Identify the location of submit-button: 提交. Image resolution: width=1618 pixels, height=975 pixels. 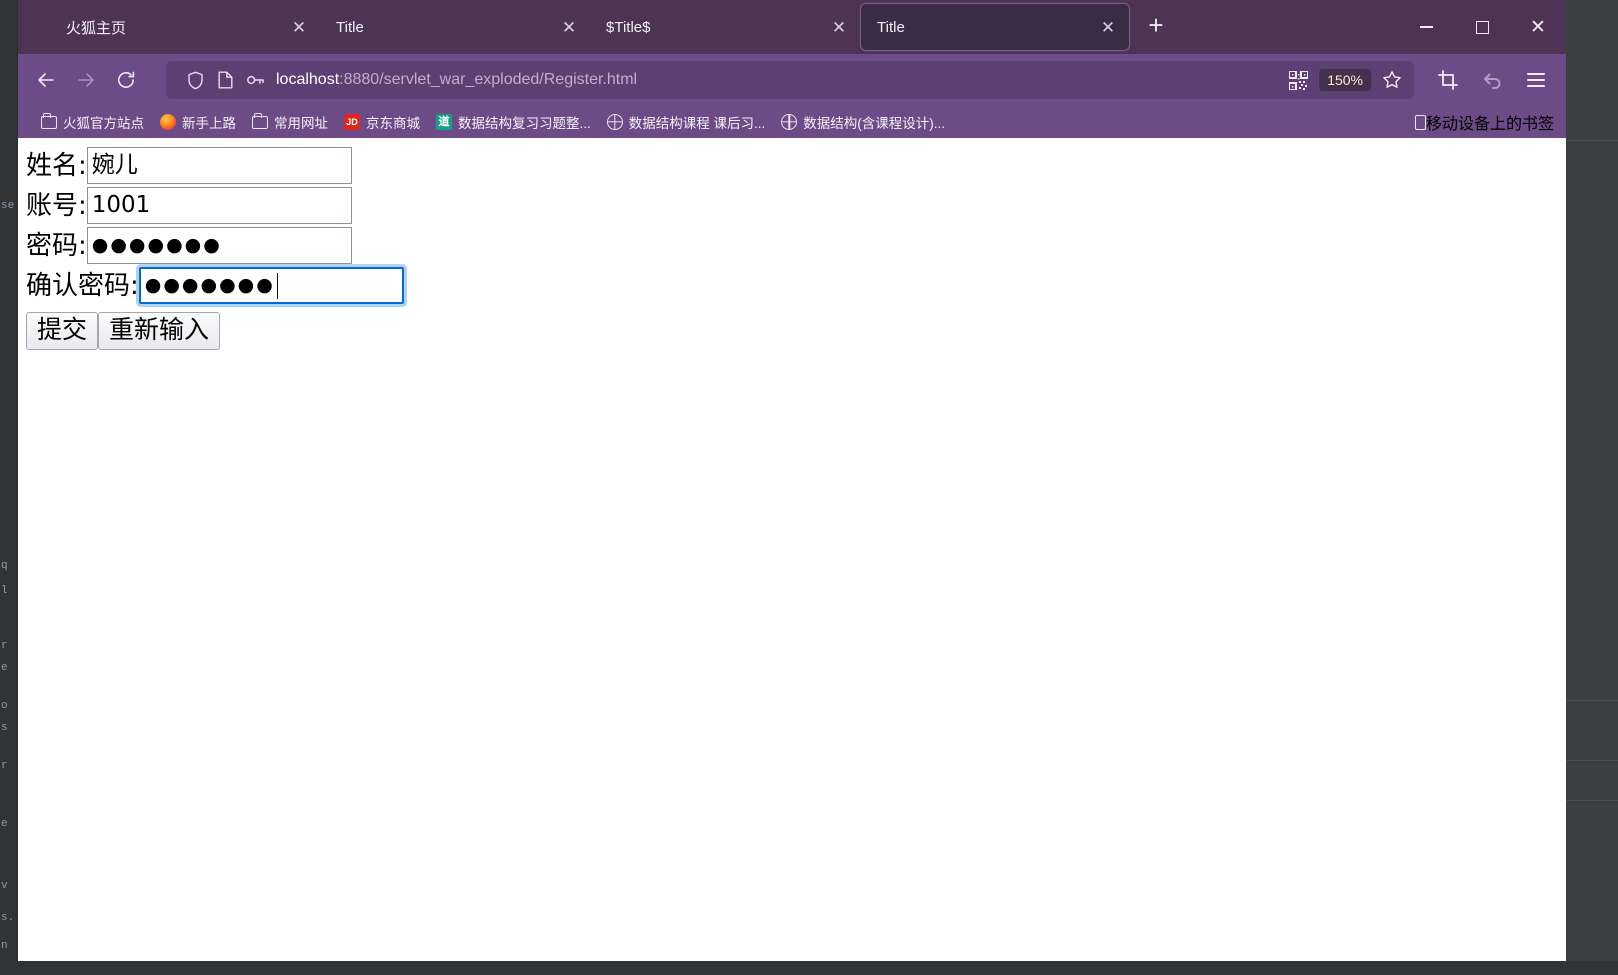
(62, 331).